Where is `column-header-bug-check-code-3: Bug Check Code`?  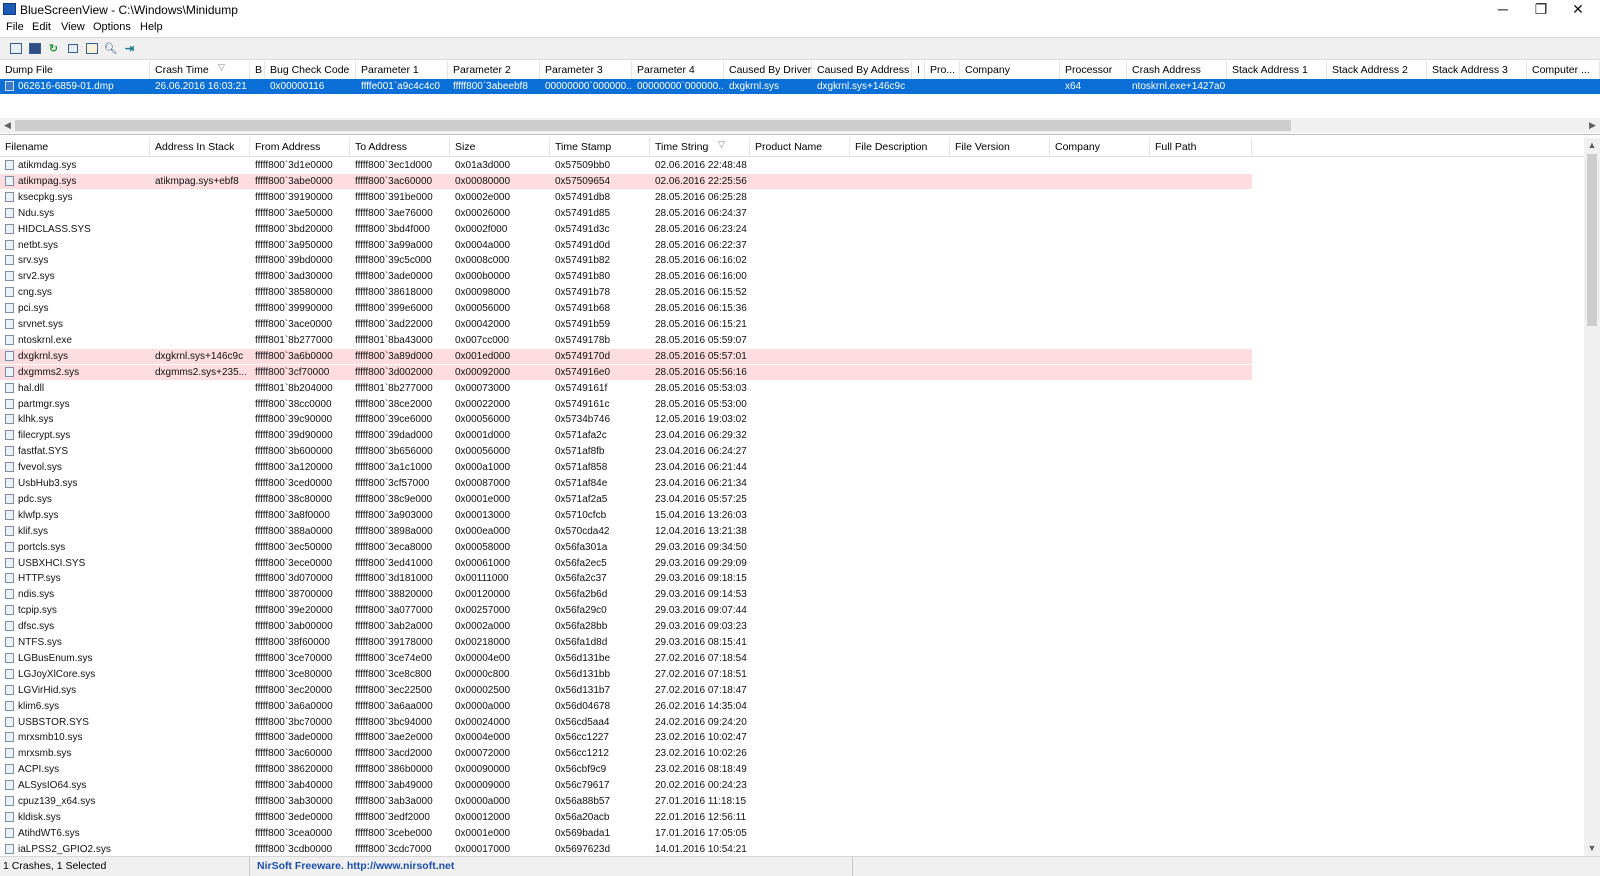
column-header-bug-check-code-3: Bug Check Code is located at coordinates (310, 70).